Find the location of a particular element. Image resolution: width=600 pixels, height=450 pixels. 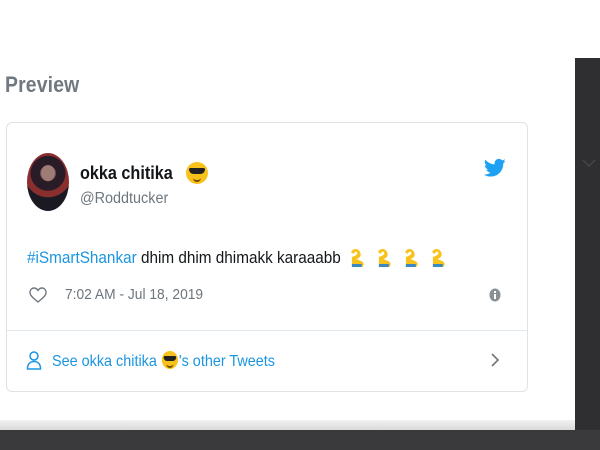

tweet-body: dhim dhim dhimakk karaaabb is located at coordinates (238, 257).